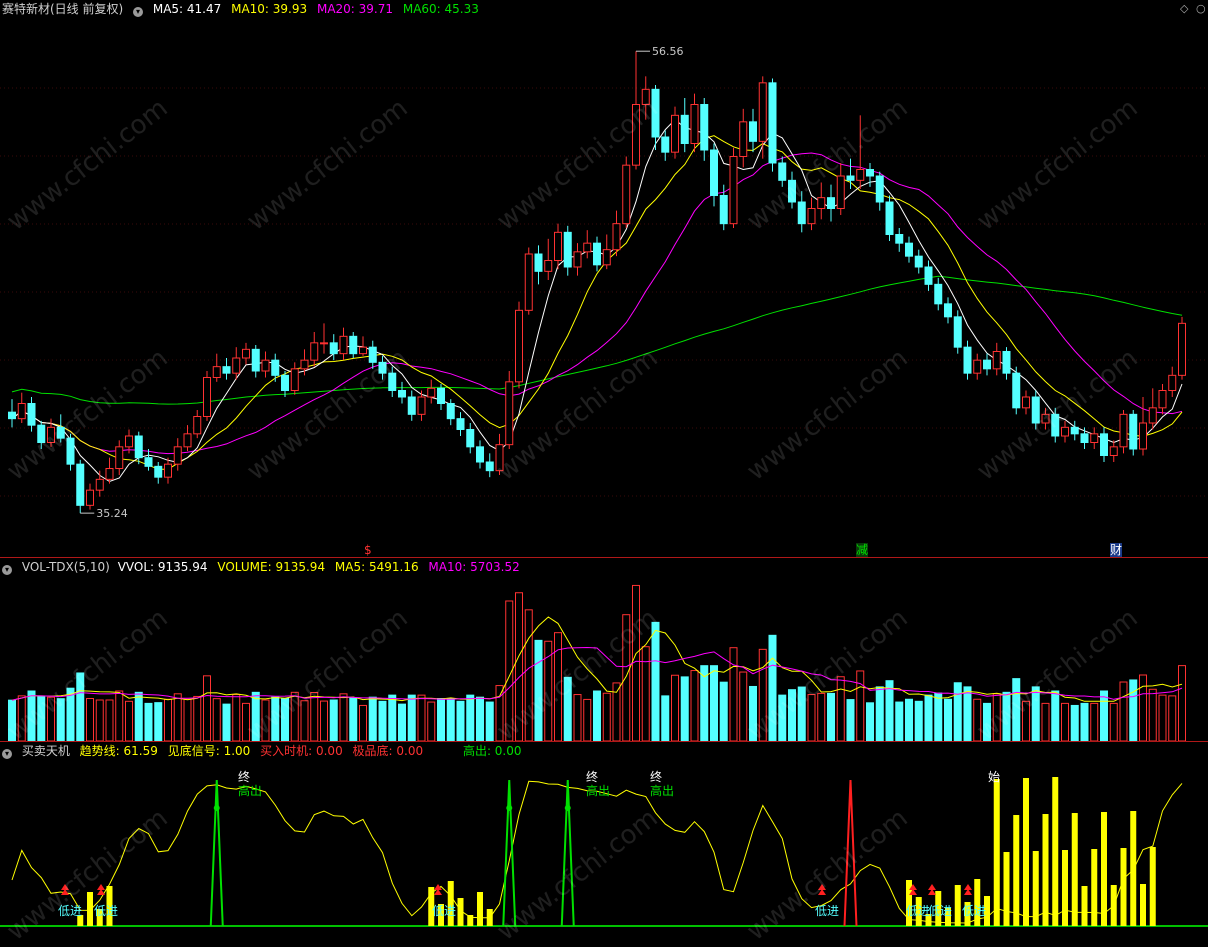  What do you see at coordinates (1201, 8) in the screenshot?
I see `circle-icon: ○` at bounding box center [1201, 8].